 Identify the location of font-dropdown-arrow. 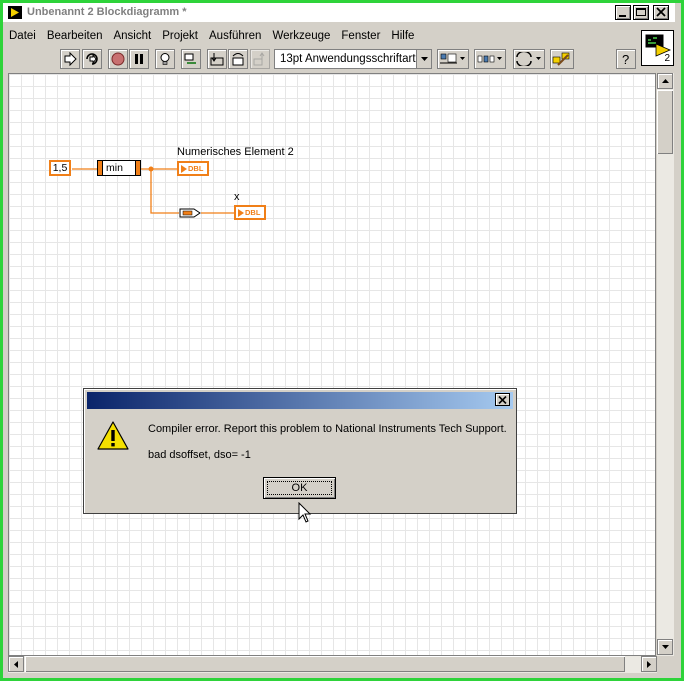
(423, 59).